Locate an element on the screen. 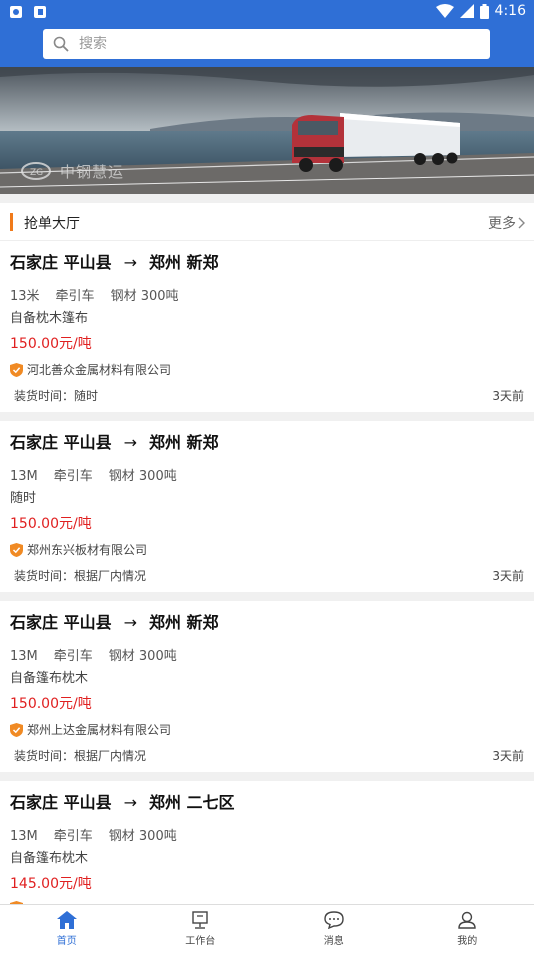 The width and height of the screenshot is (534, 953). tab-workbench: 工作台 is located at coordinates (201, 929).